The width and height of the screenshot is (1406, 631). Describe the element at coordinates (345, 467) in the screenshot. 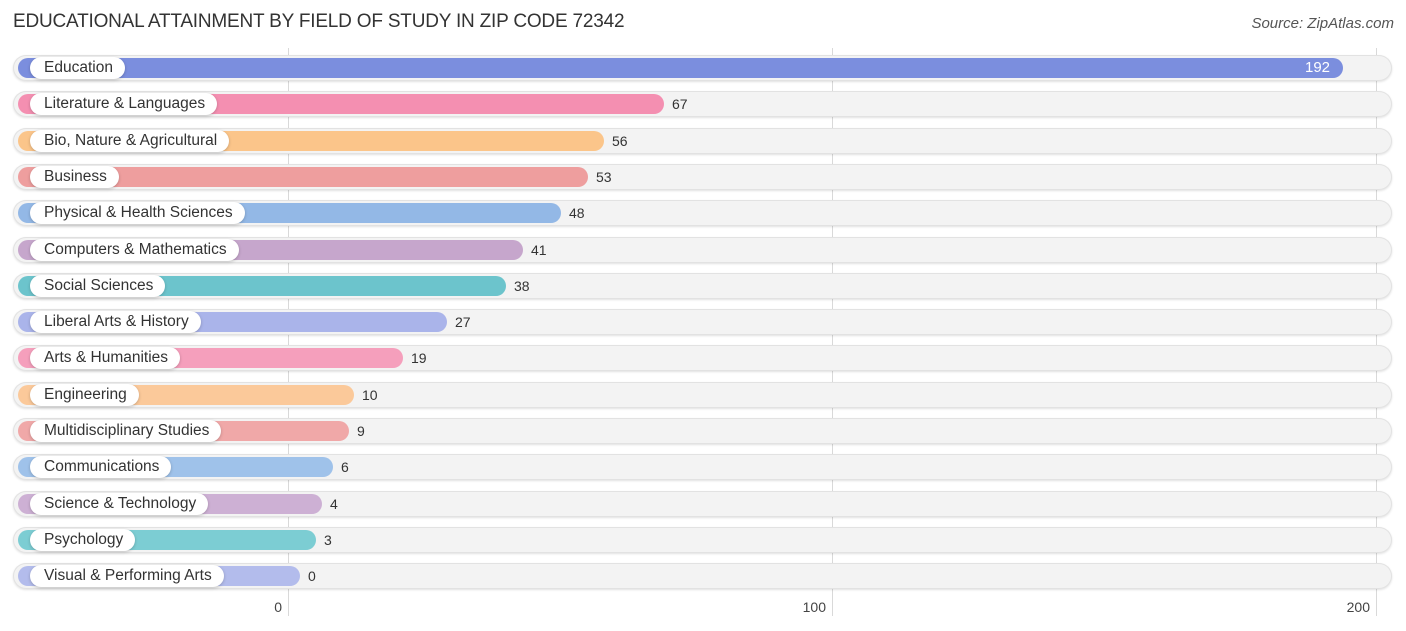

I see `value-label: 6` at that location.